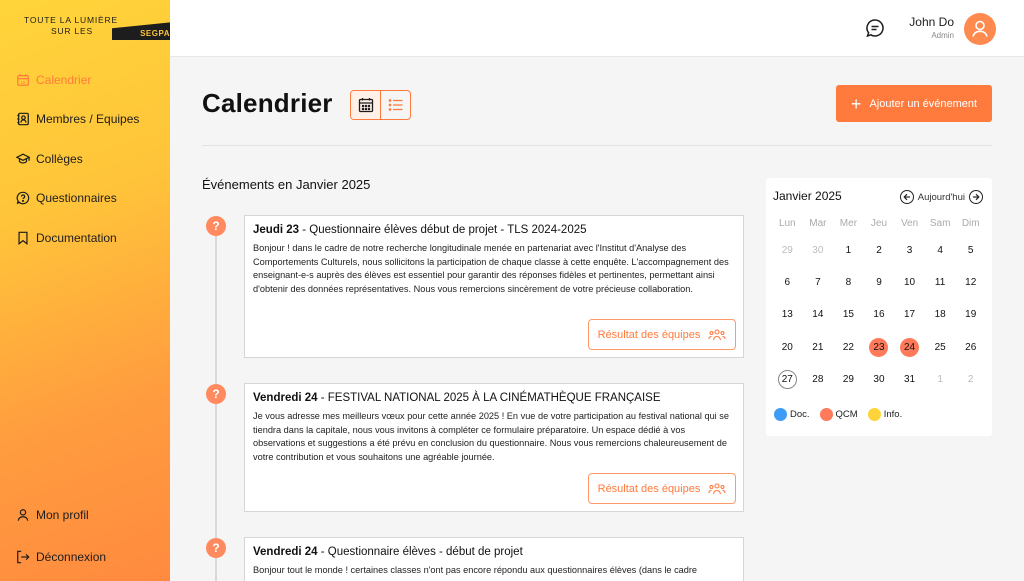 The width and height of the screenshot is (1024, 581). What do you see at coordinates (818, 223) in the screenshot?
I see `weekday-label: Mar` at bounding box center [818, 223].